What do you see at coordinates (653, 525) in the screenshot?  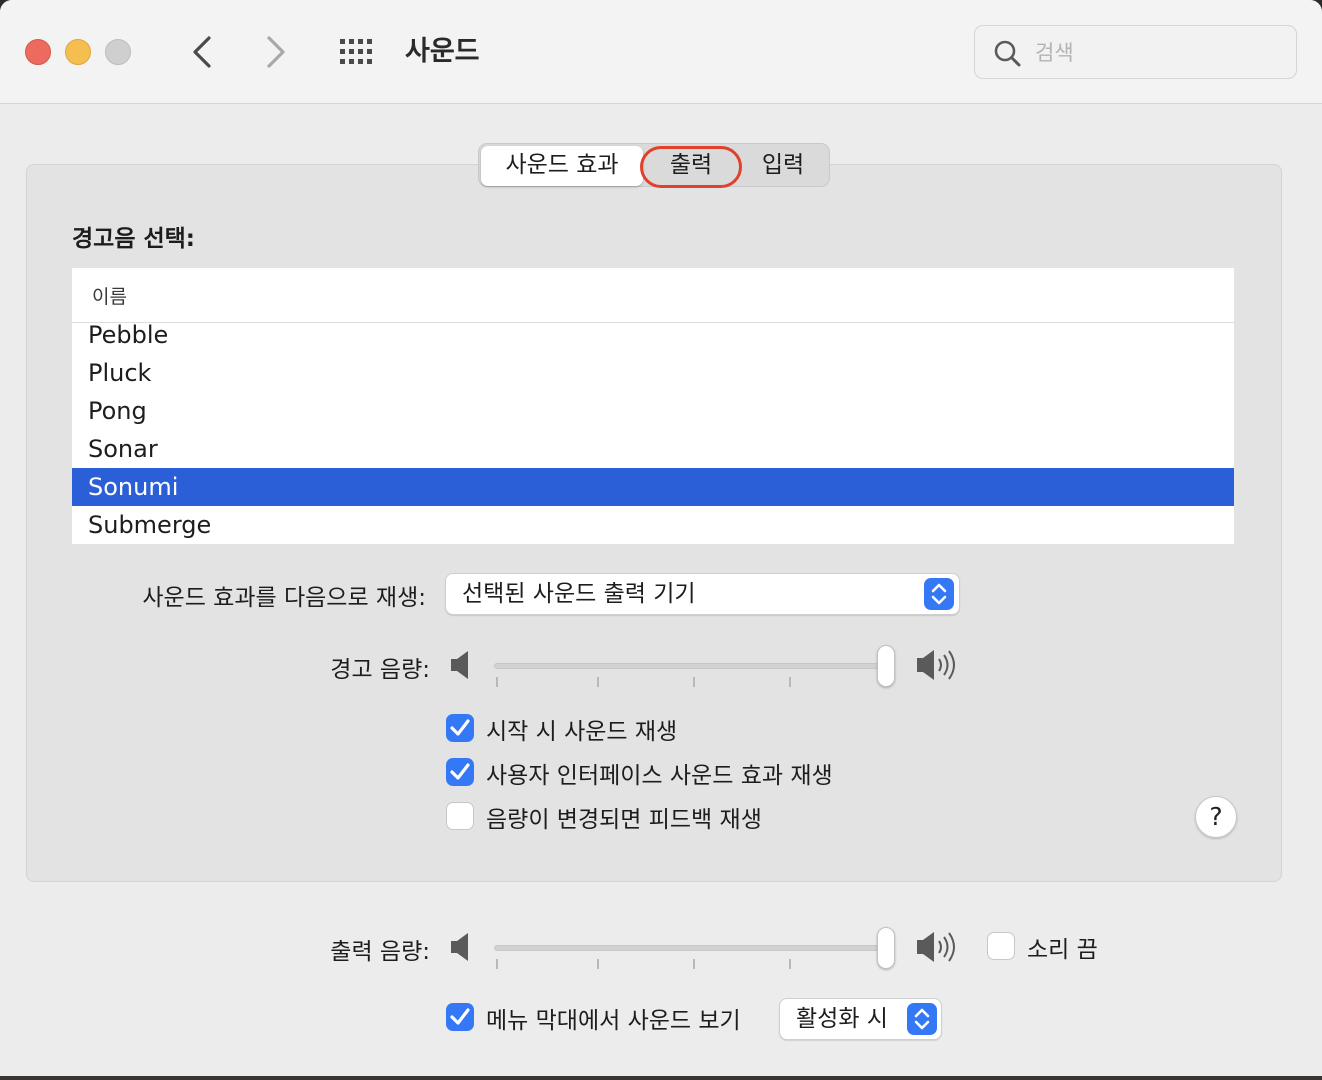 I see `list-item: Submerge` at bounding box center [653, 525].